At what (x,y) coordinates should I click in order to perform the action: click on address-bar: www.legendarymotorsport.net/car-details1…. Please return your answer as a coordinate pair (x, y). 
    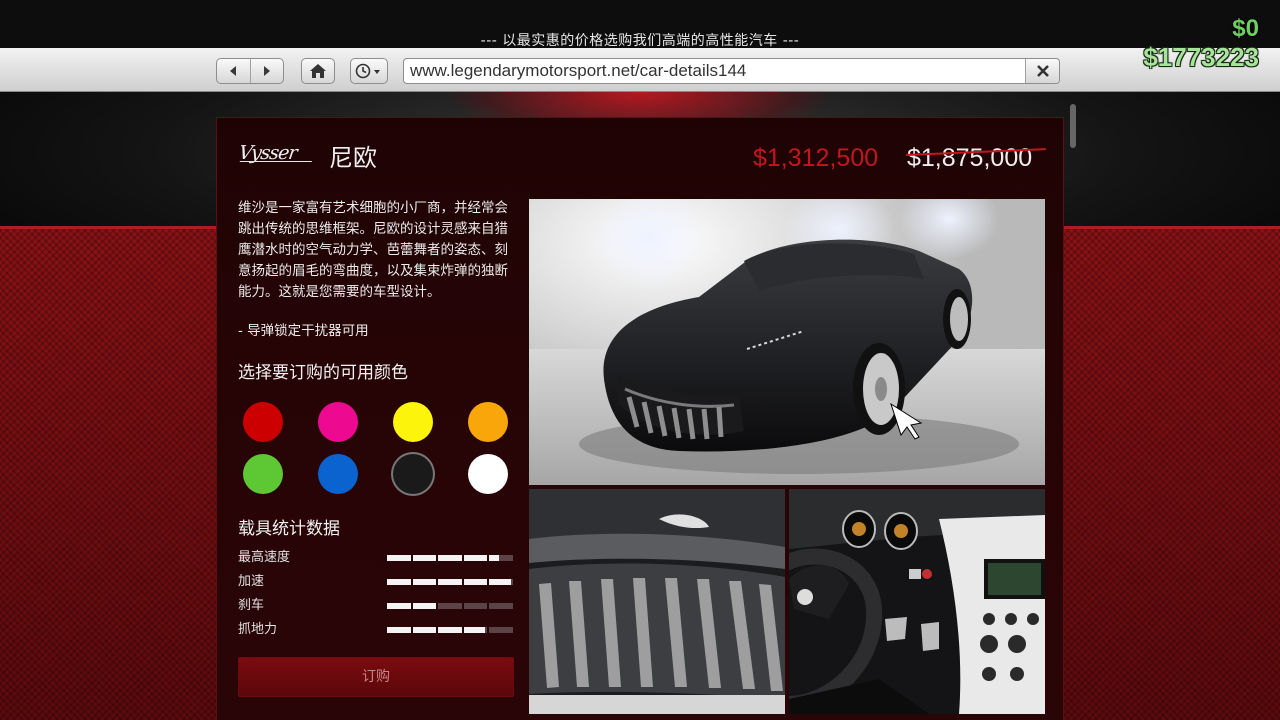
    Looking at the image, I should click on (731, 71).